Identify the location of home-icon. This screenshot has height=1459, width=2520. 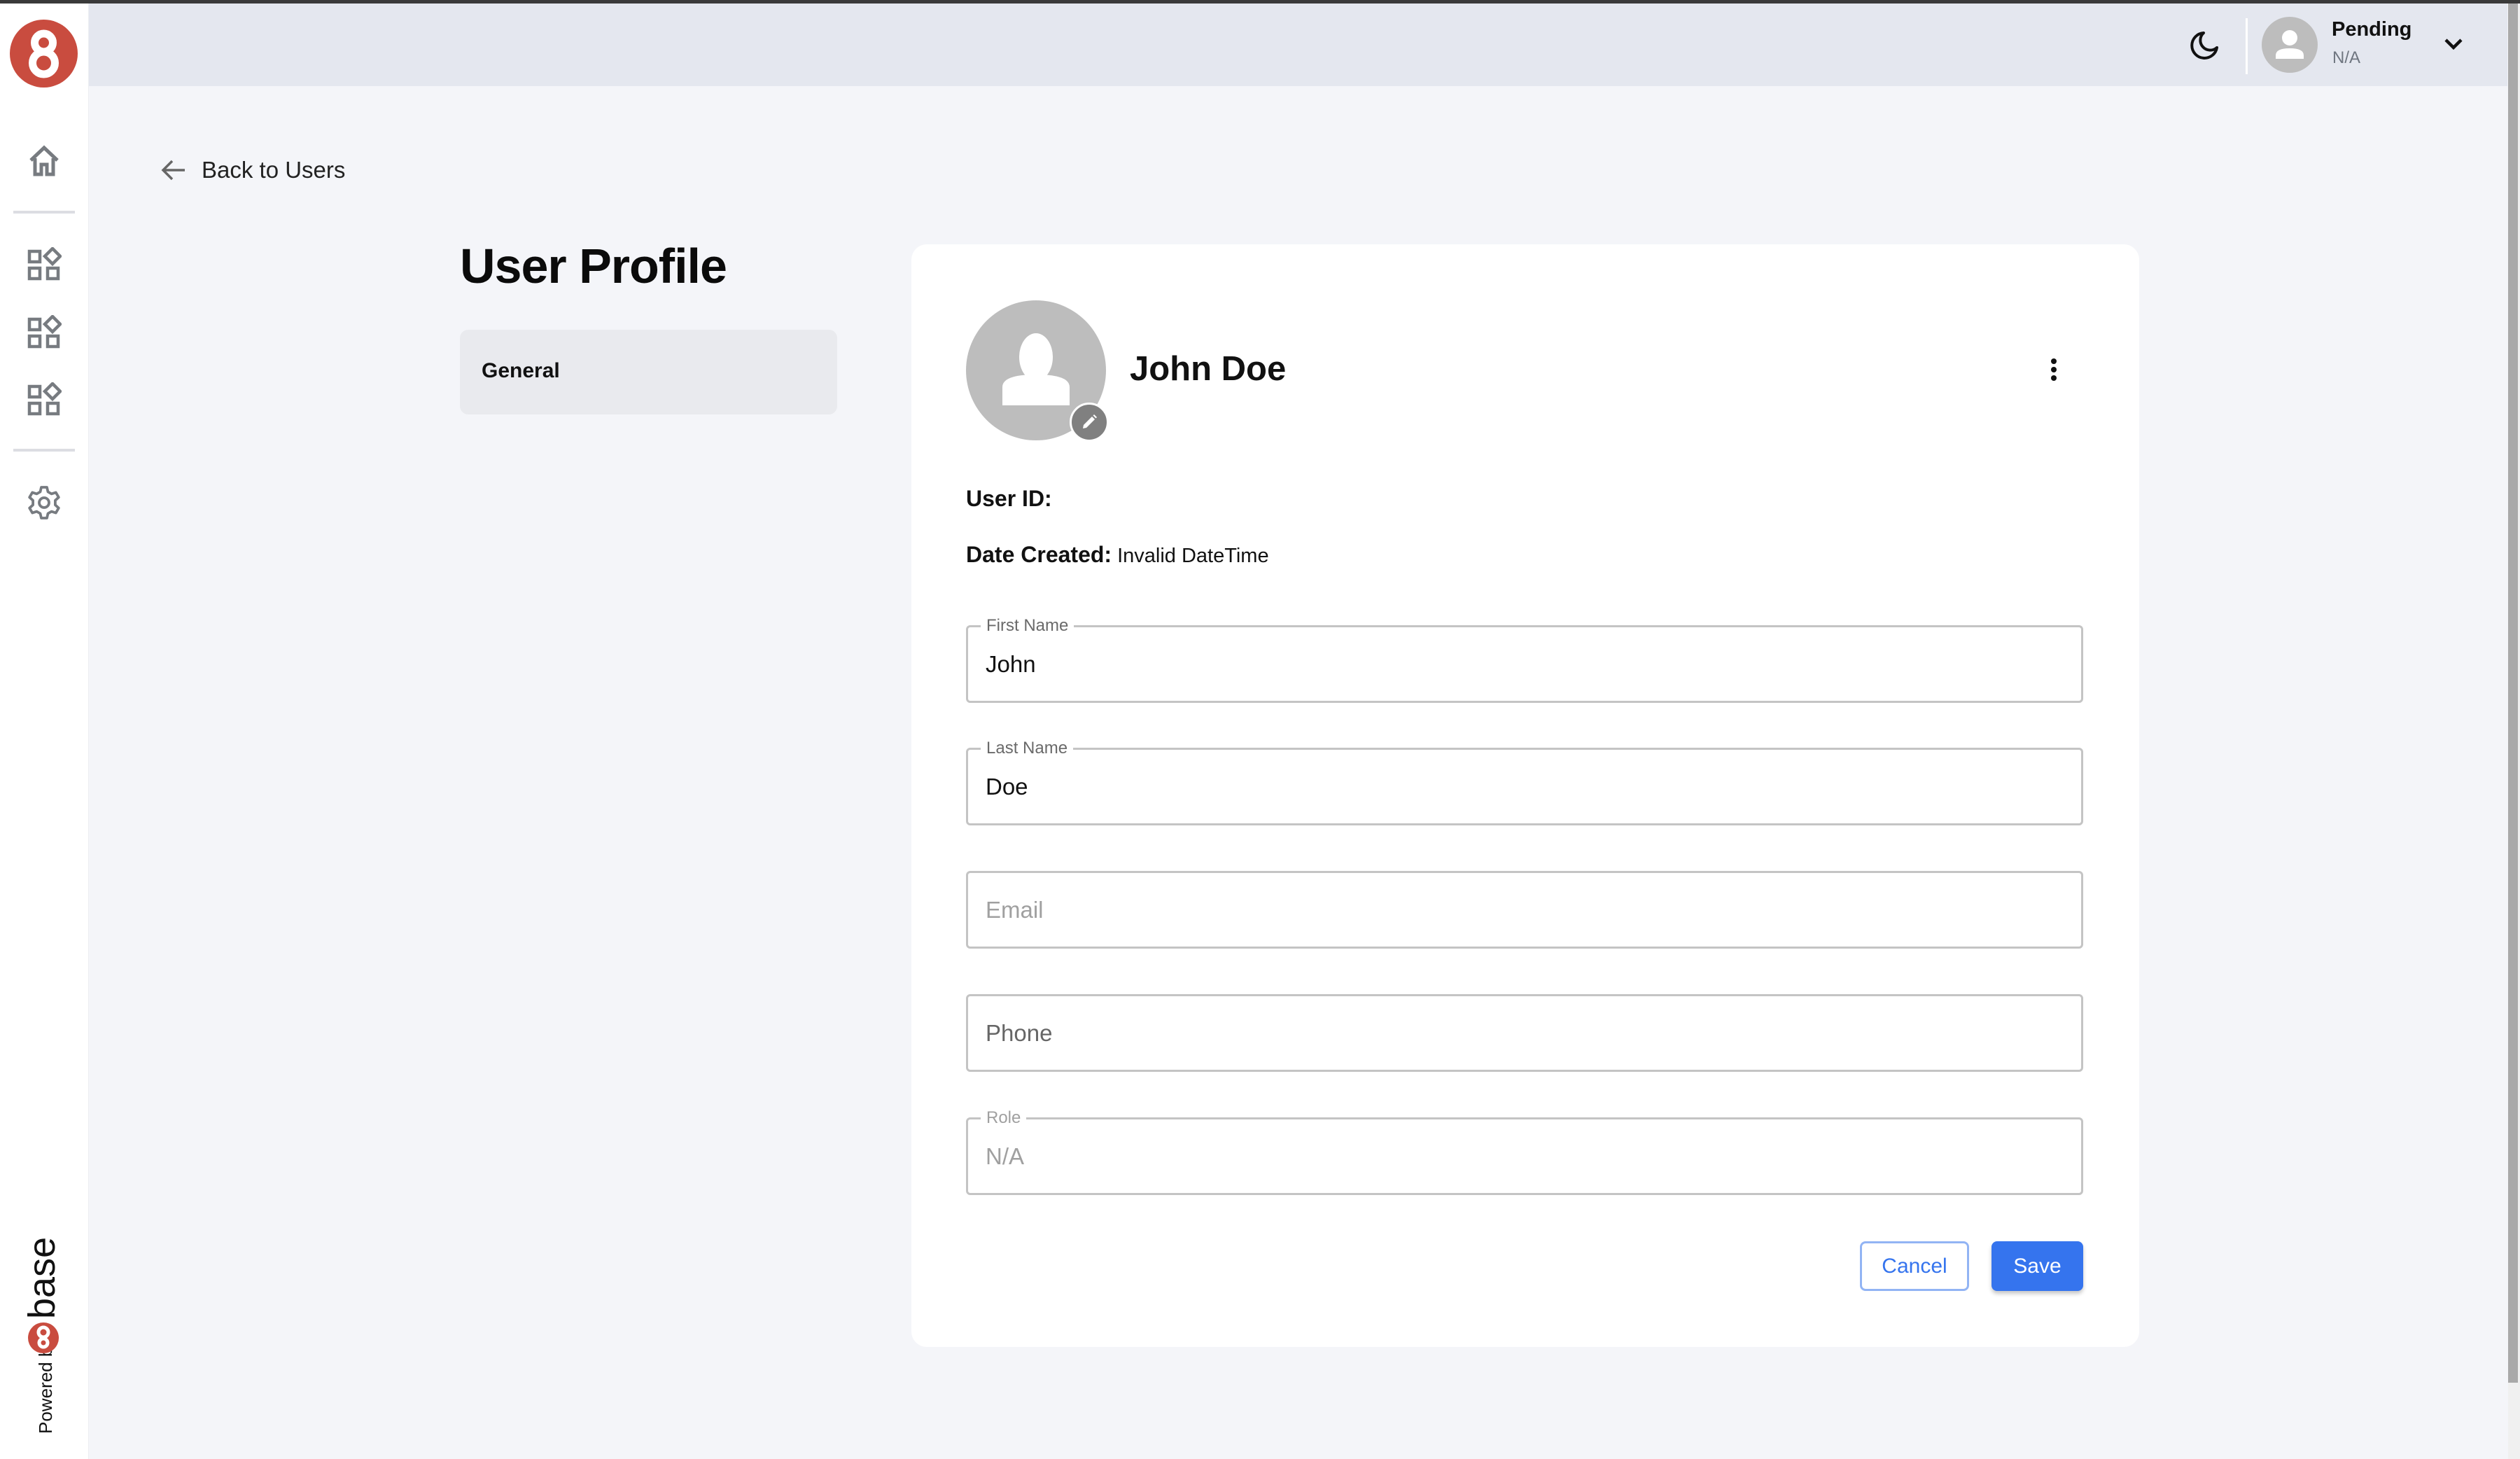
(44, 160).